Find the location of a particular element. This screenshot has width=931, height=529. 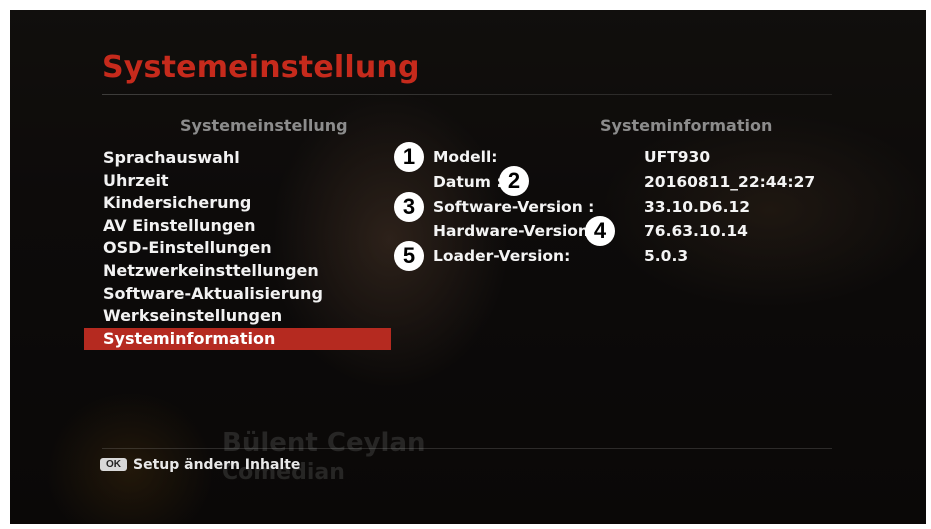

footer-divider is located at coordinates (467, 448).